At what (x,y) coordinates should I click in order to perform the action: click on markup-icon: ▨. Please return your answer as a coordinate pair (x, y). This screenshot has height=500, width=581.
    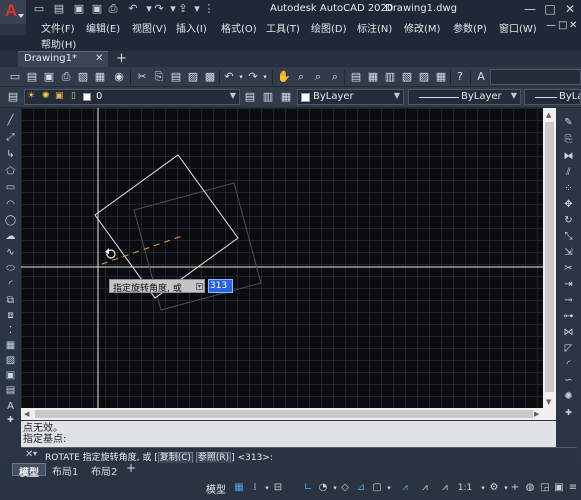
    Looking at the image, I should click on (424, 77).